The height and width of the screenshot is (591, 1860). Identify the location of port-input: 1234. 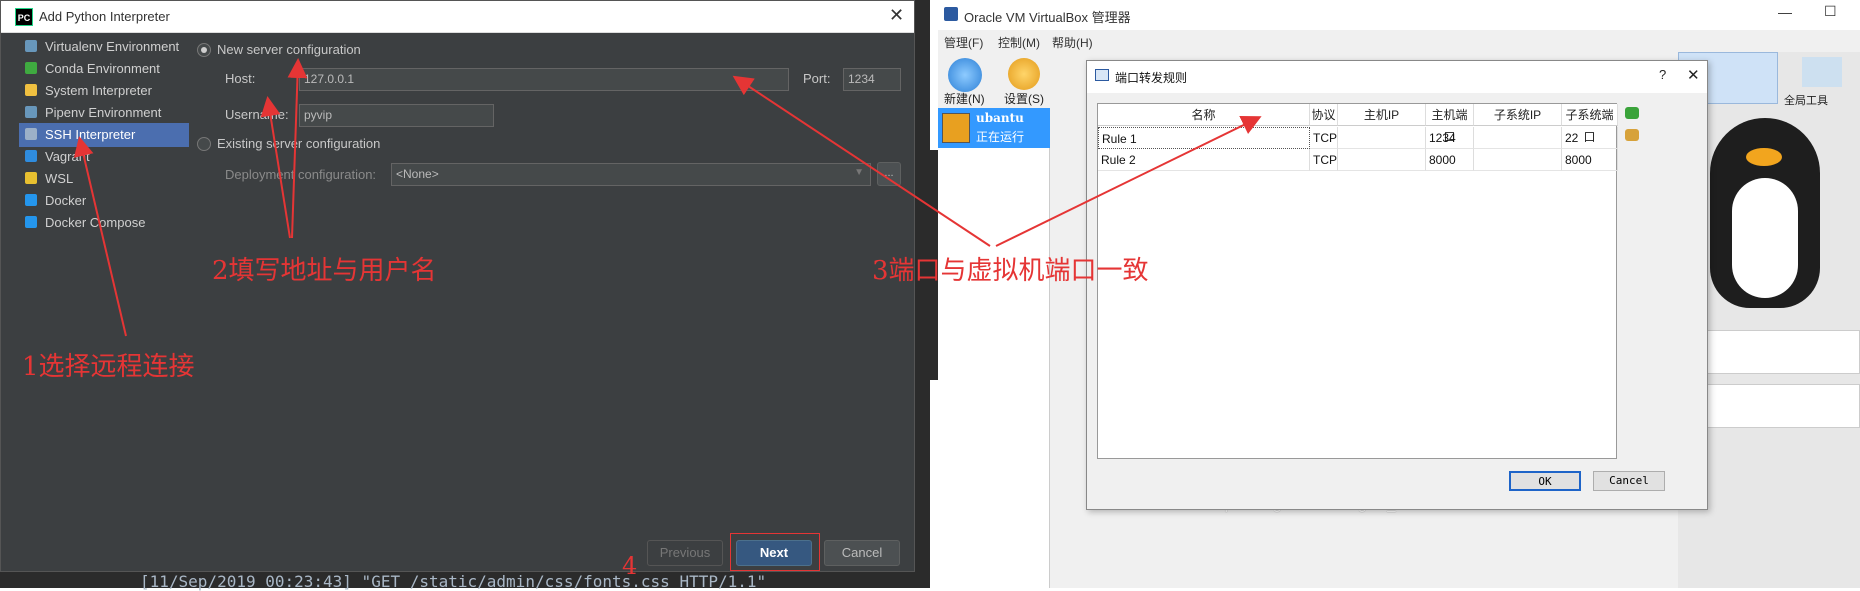
(872, 79).